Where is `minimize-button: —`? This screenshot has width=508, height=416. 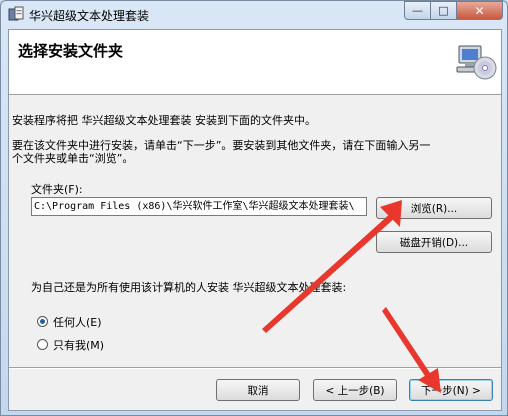
minimize-button: — is located at coordinates (417, 10).